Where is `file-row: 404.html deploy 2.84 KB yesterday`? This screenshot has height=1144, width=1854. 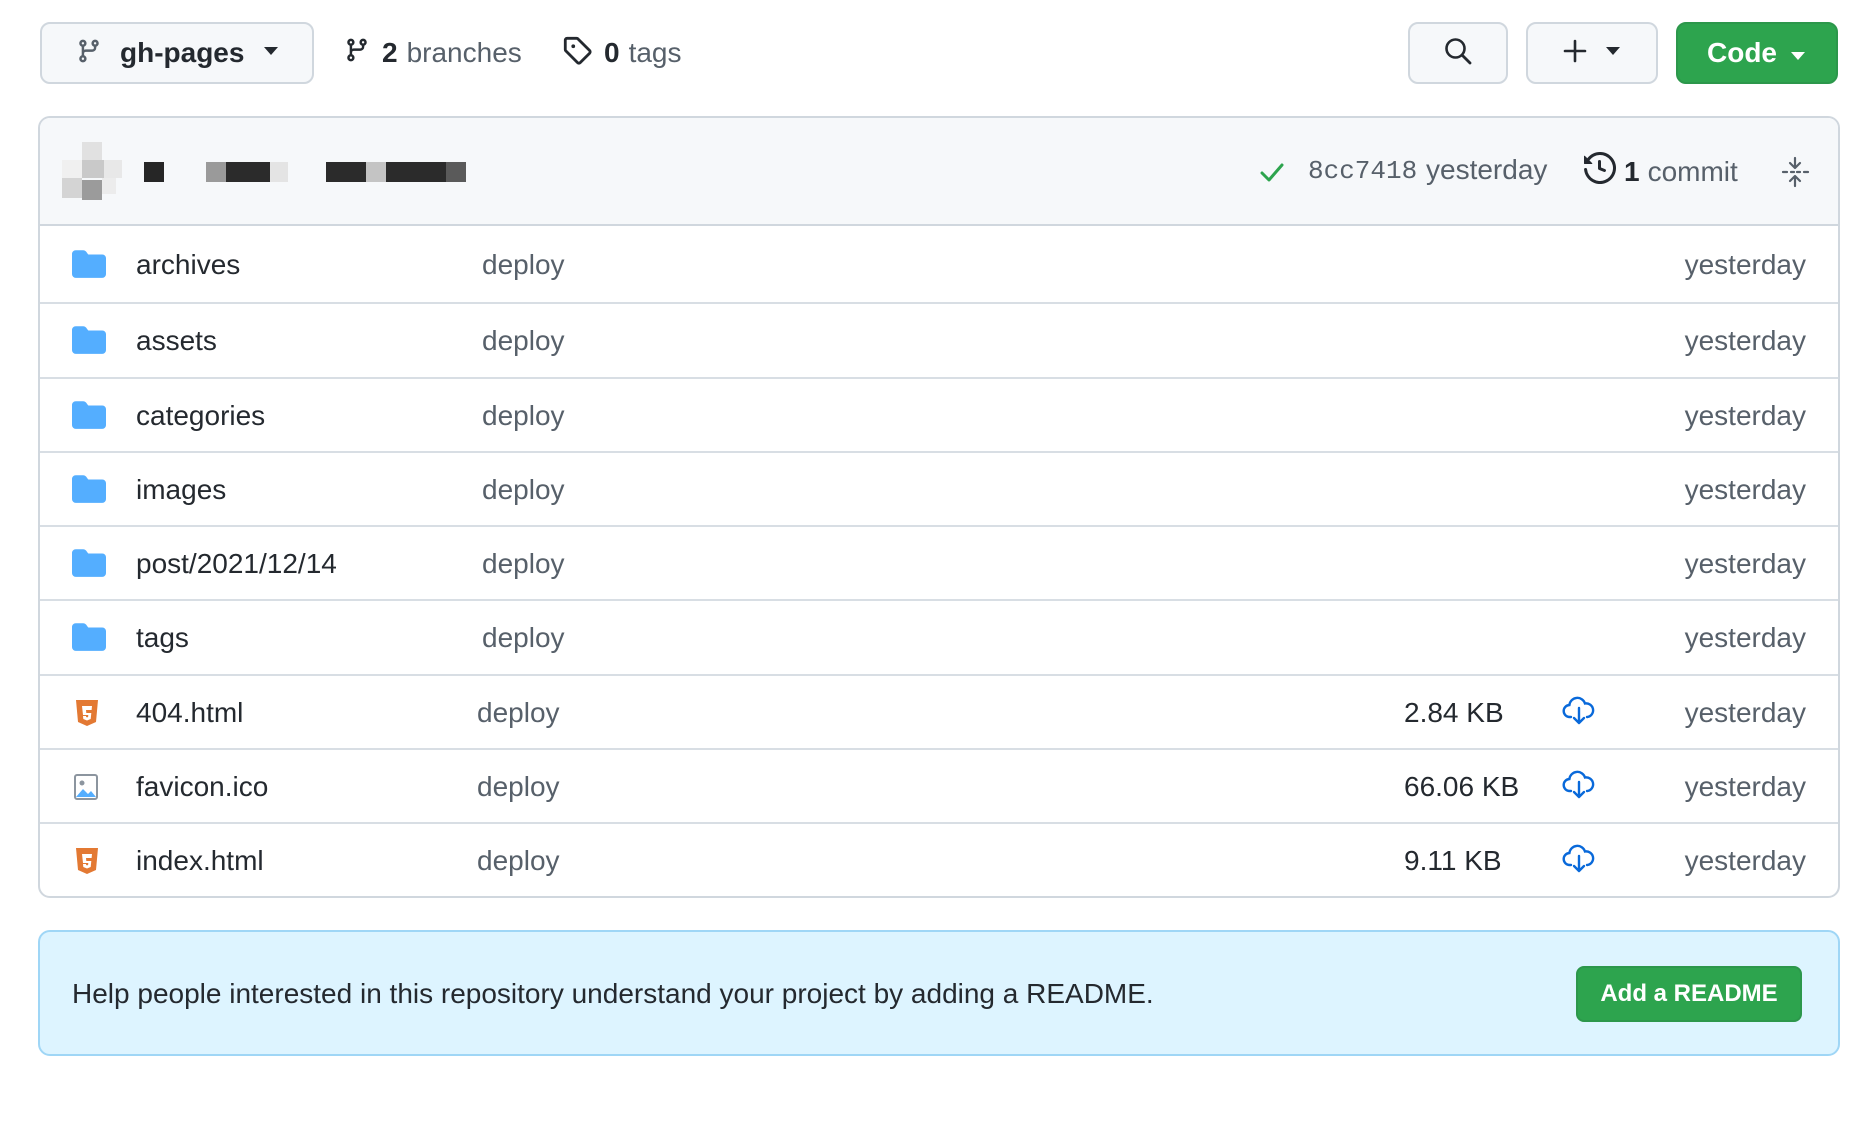
file-row: 404.html deploy 2.84 KB yesterday is located at coordinates (939, 710).